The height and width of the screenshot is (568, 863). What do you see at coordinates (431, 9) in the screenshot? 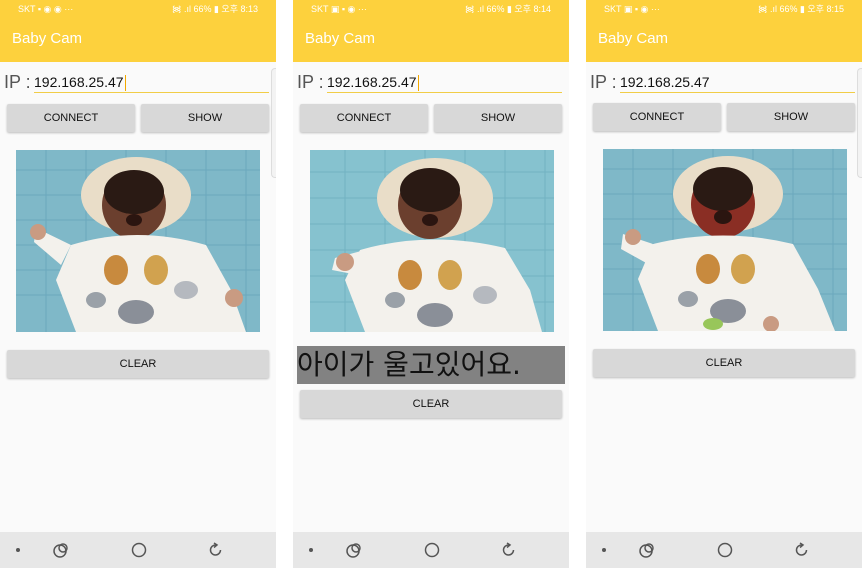
I see `status-bar: SKT ▣ ▪ ◉ ··· ᯼ .ıl 66% ▮ 오후 8:14` at bounding box center [431, 9].